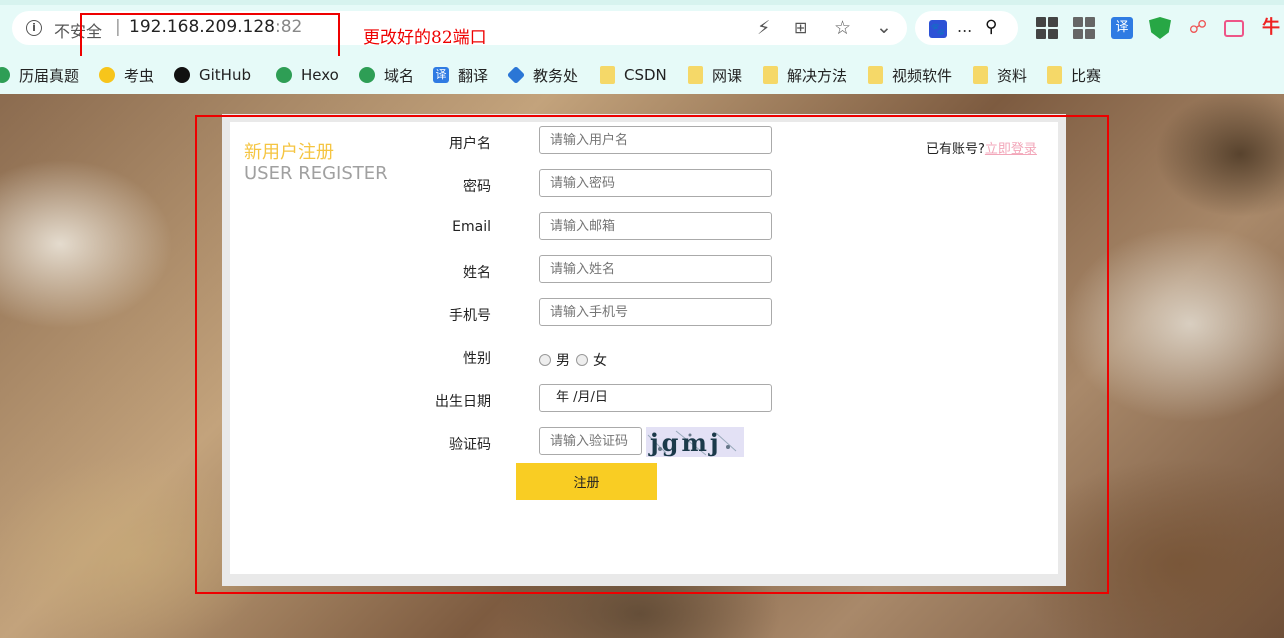  I want to click on niu-extension-icon: 牛, so click(1272, 28).